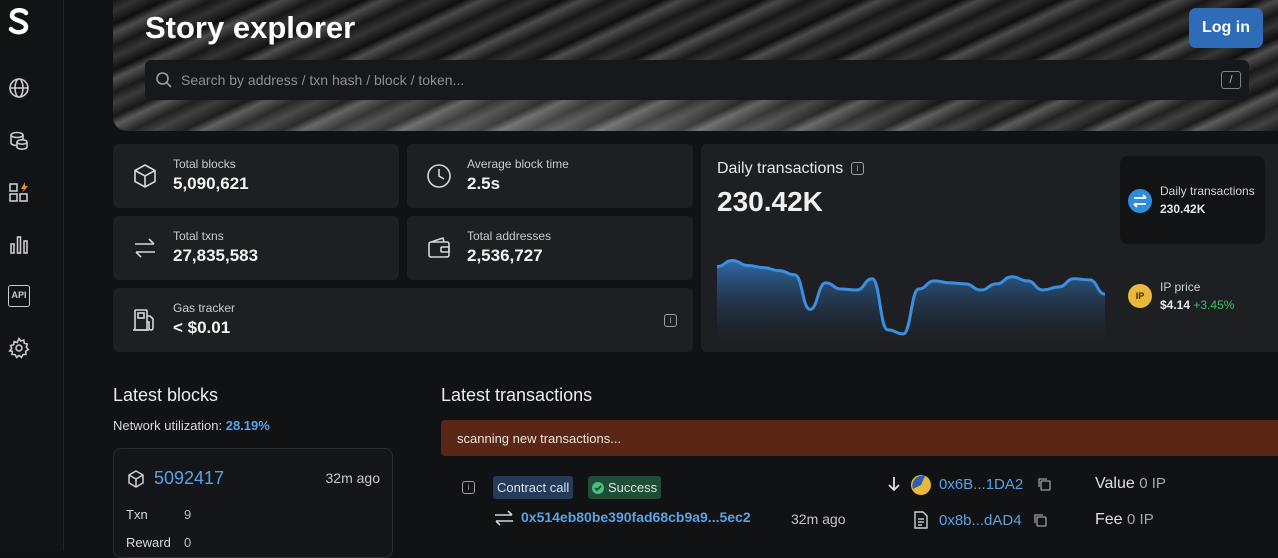  I want to click on stat-label: Total blocks, so click(204, 164).